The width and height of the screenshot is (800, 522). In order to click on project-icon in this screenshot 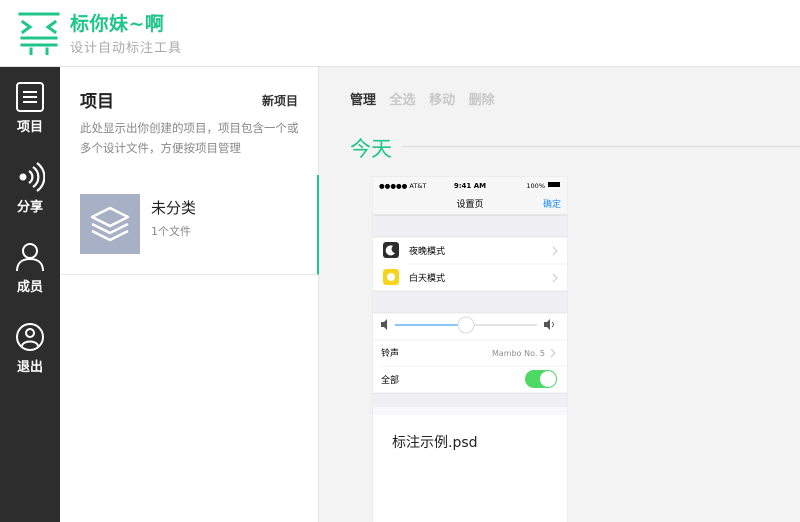, I will do `click(30, 97)`.